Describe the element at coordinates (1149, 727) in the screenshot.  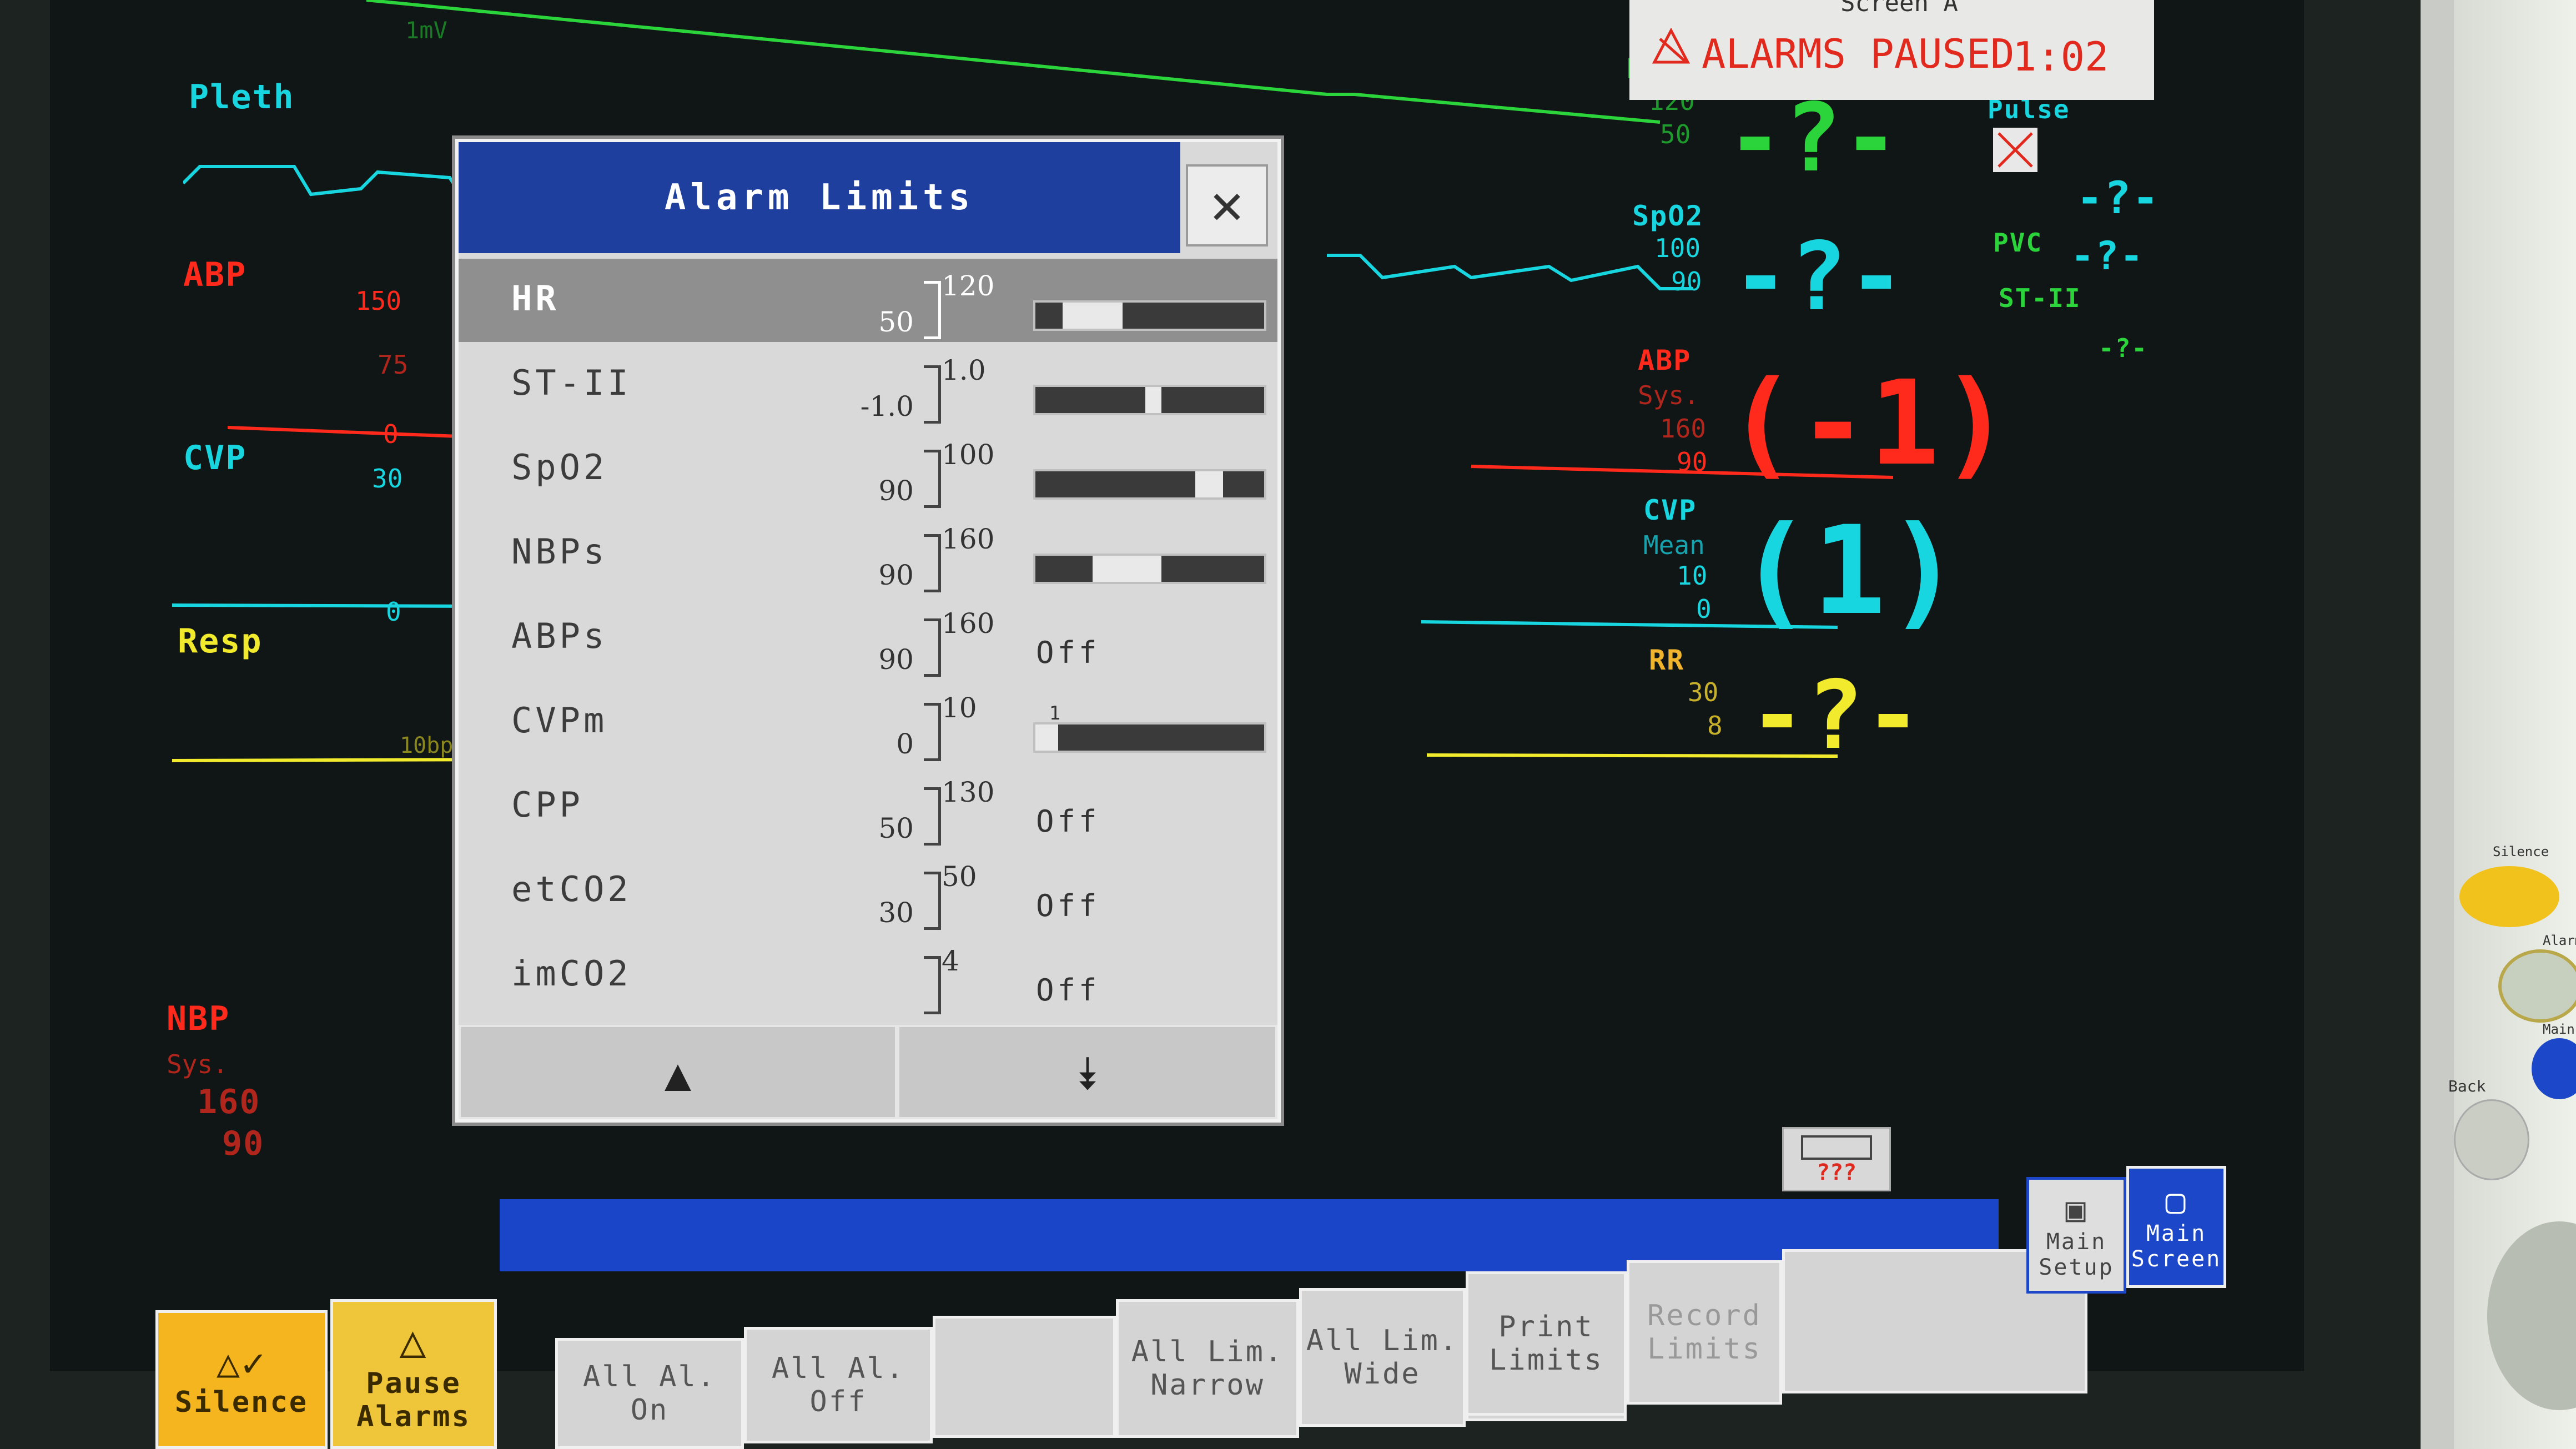
I see `alarm-limit-bar: 1` at that location.